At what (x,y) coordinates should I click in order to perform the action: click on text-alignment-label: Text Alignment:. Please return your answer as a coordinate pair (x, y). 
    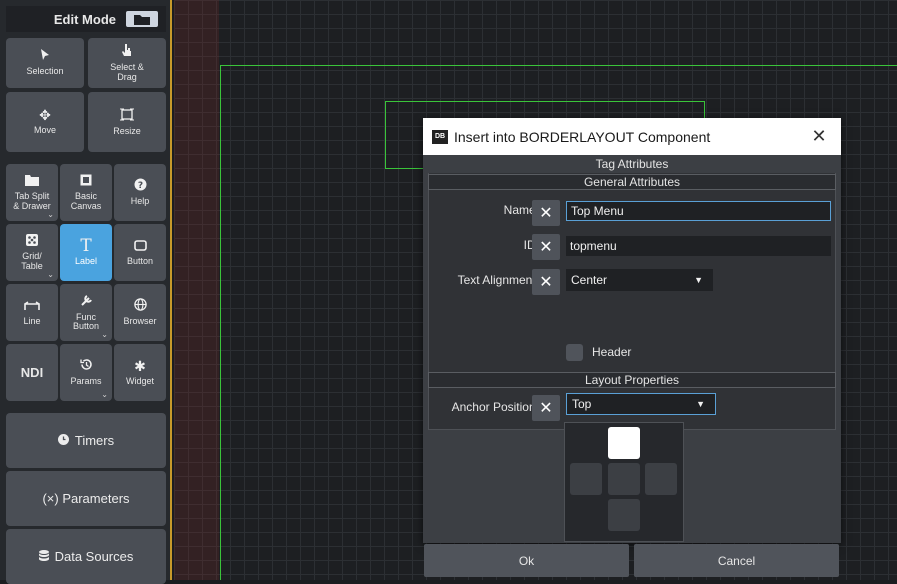
    Looking at the image, I should click on (498, 280).